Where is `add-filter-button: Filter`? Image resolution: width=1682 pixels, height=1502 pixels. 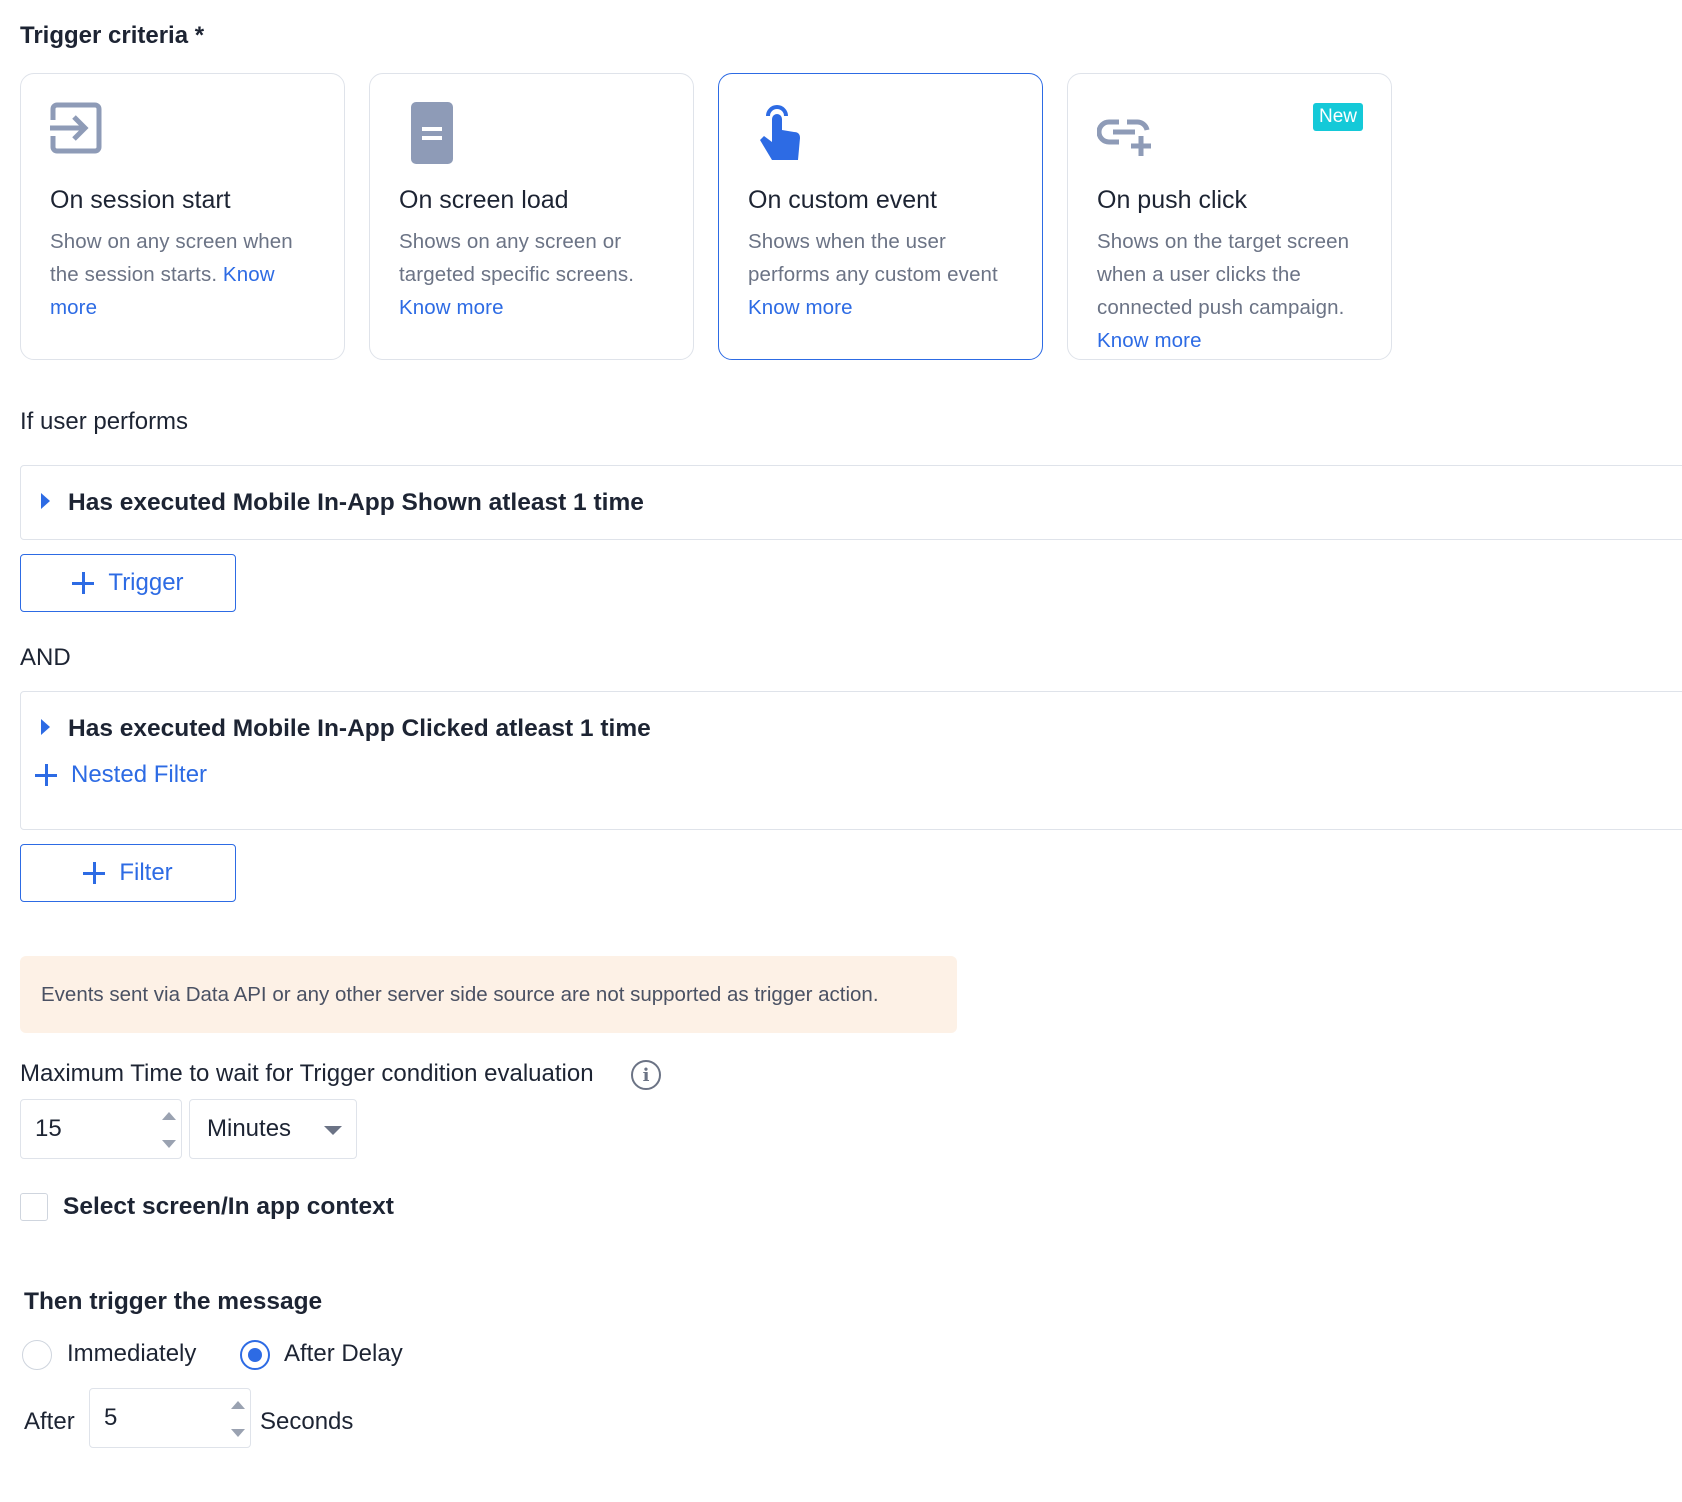
add-filter-button: Filter is located at coordinates (128, 873).